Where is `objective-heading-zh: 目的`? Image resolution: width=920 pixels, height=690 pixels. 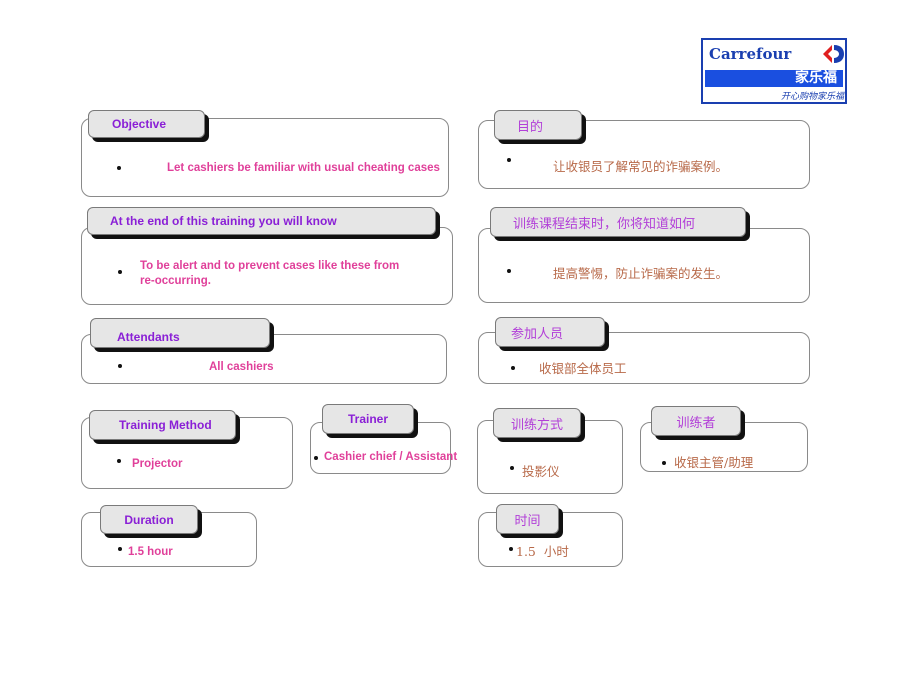 objective-heading-zh: 目的 is located at coordinates (538, 125).